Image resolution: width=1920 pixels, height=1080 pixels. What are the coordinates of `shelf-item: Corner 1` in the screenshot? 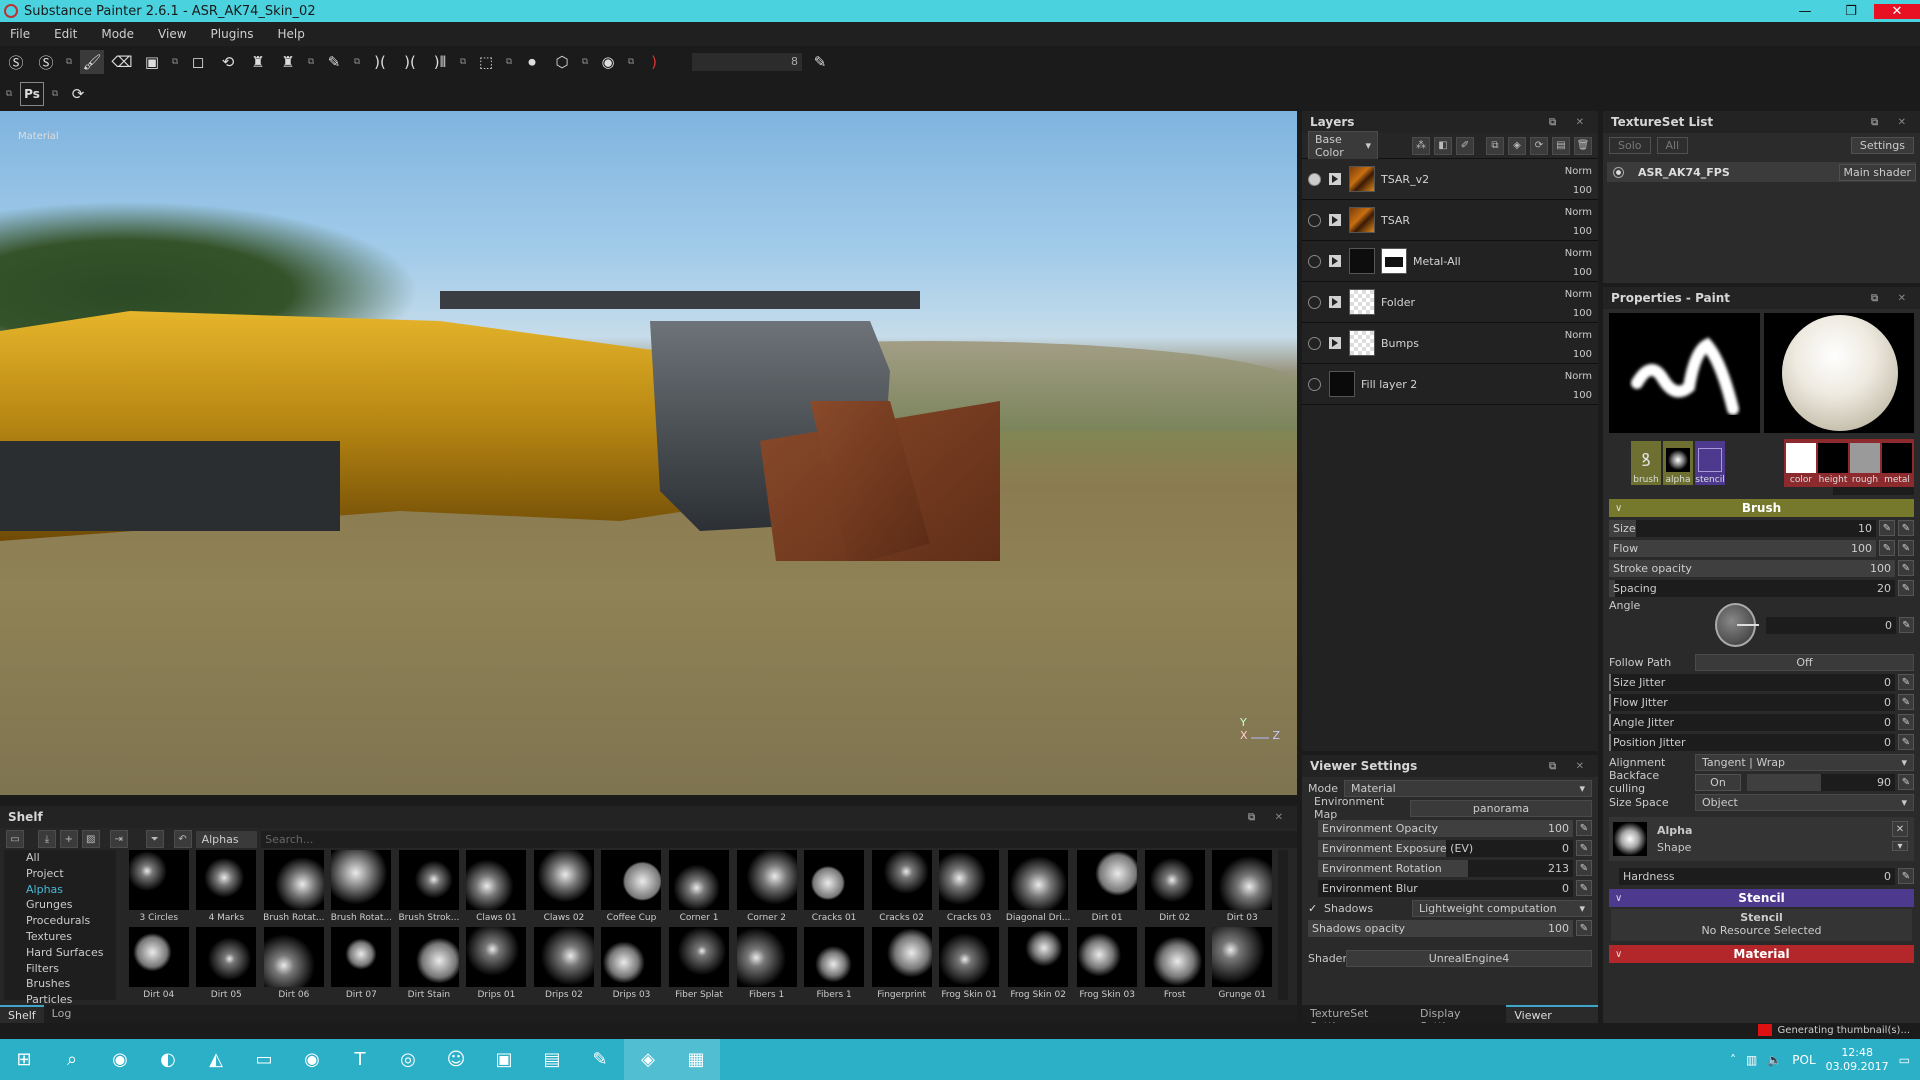 It's located at (699, 886).